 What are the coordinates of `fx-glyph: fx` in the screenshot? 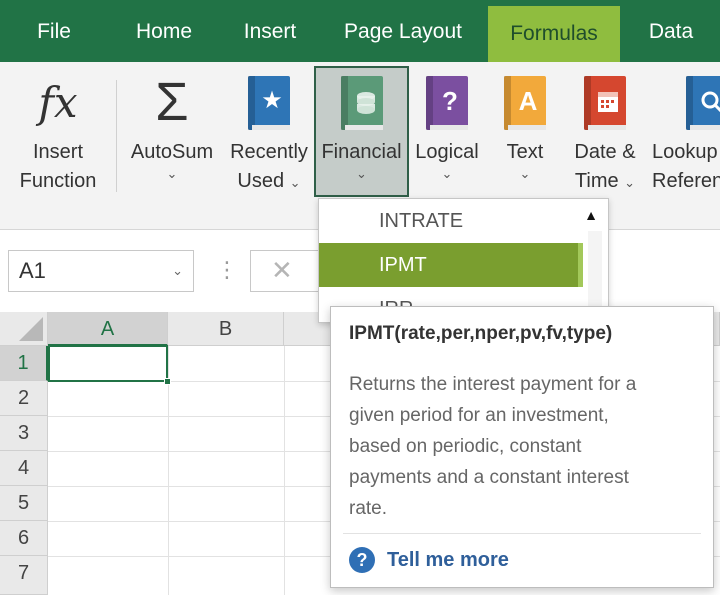 It's located at (58, 102).